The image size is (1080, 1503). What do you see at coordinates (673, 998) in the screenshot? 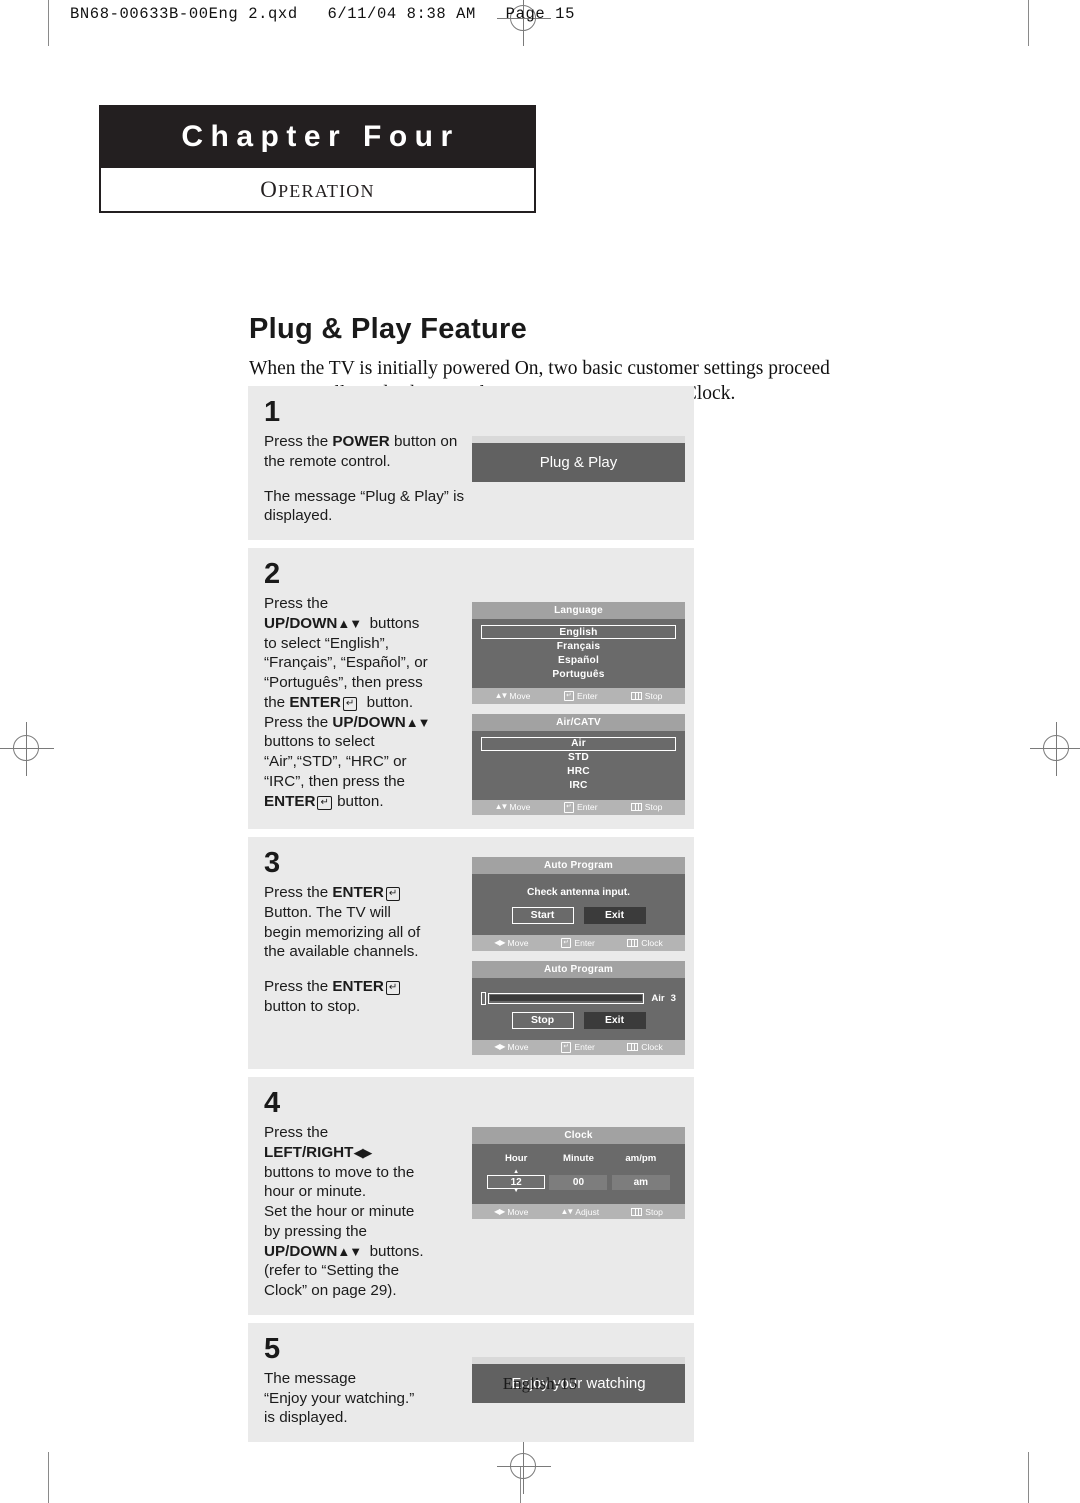
I see `channel-number: 3` at bounding box center [673, 998].